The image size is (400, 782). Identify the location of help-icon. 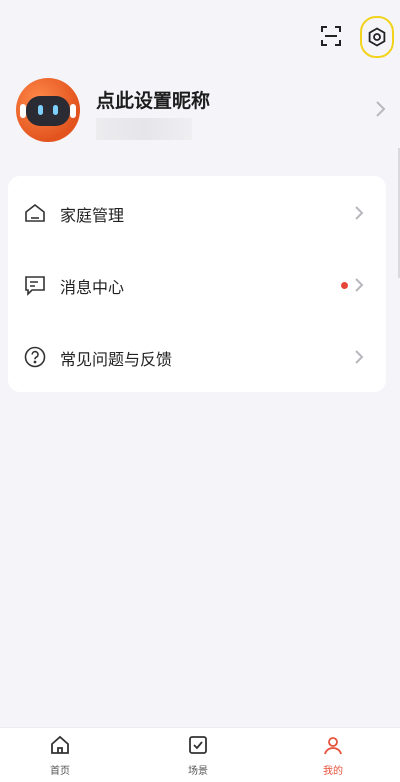
(35, 357).